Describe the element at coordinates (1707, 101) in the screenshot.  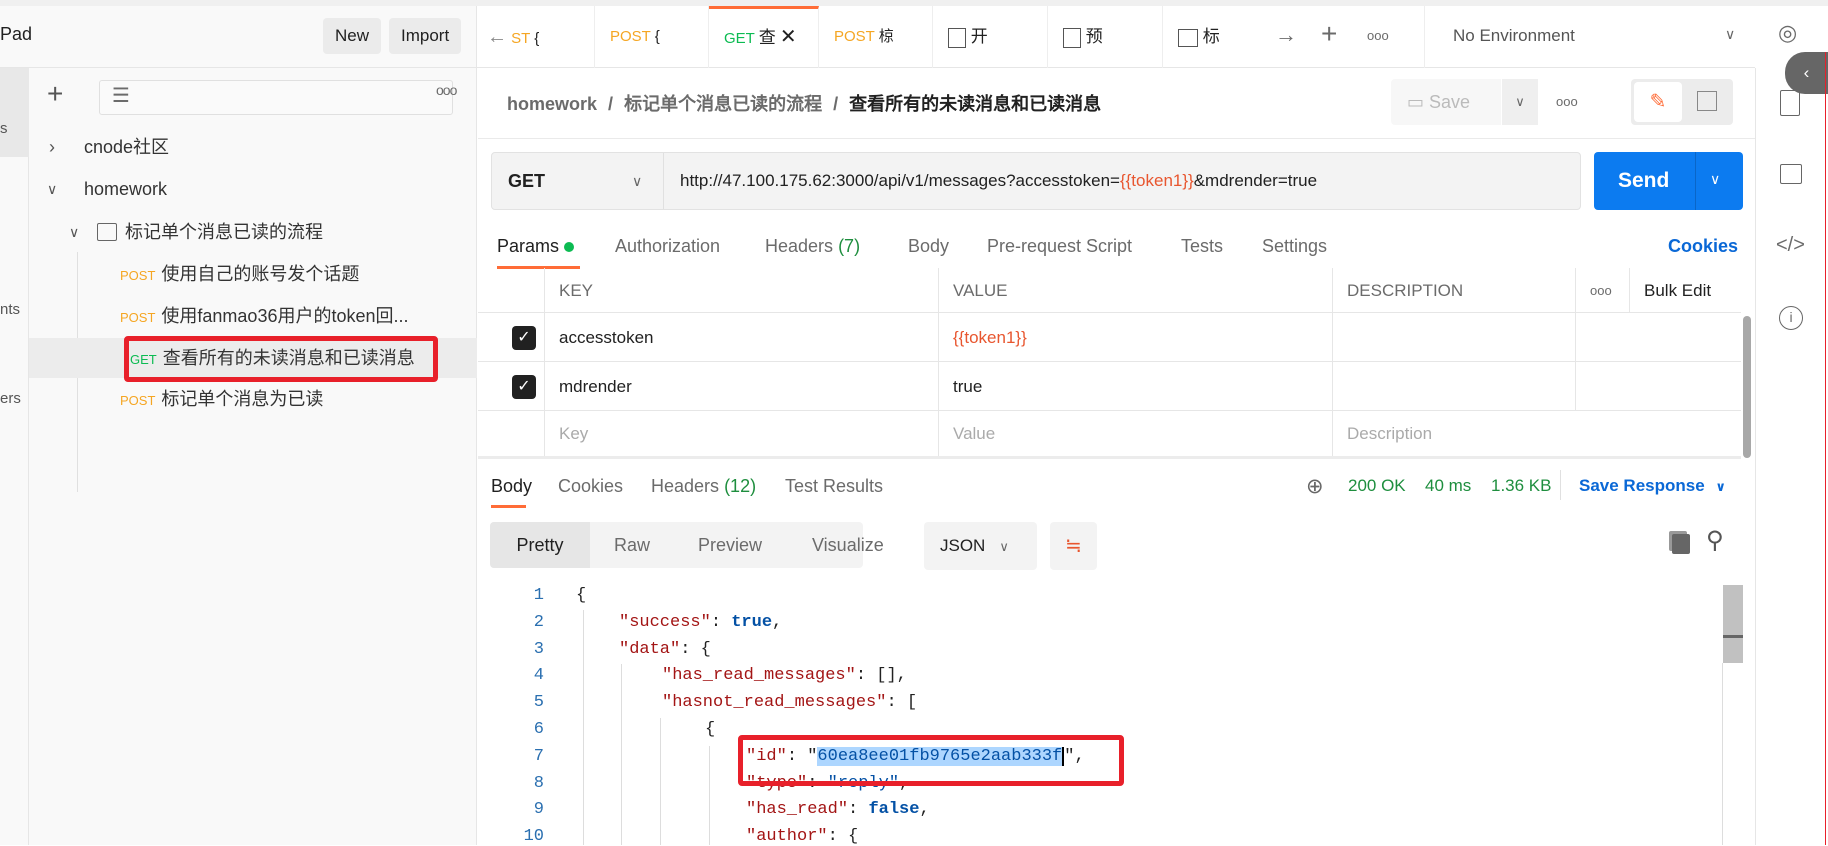
I see `comment-icon` at that location.